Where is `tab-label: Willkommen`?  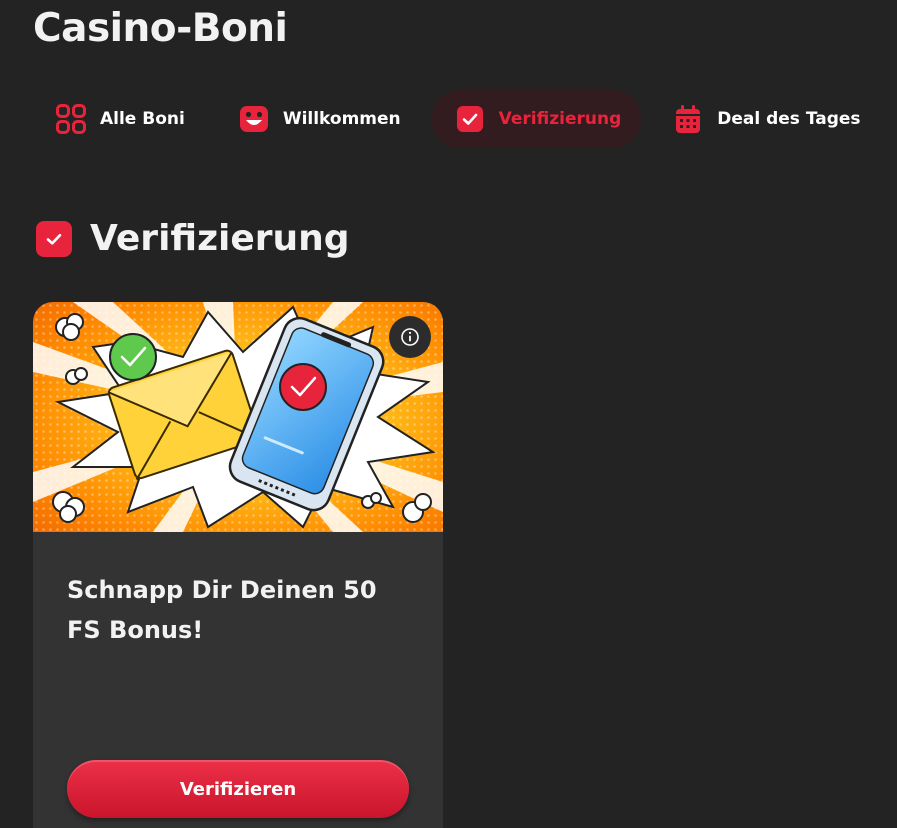 tab-label: Willkommen is located at coordinates (341, 119).